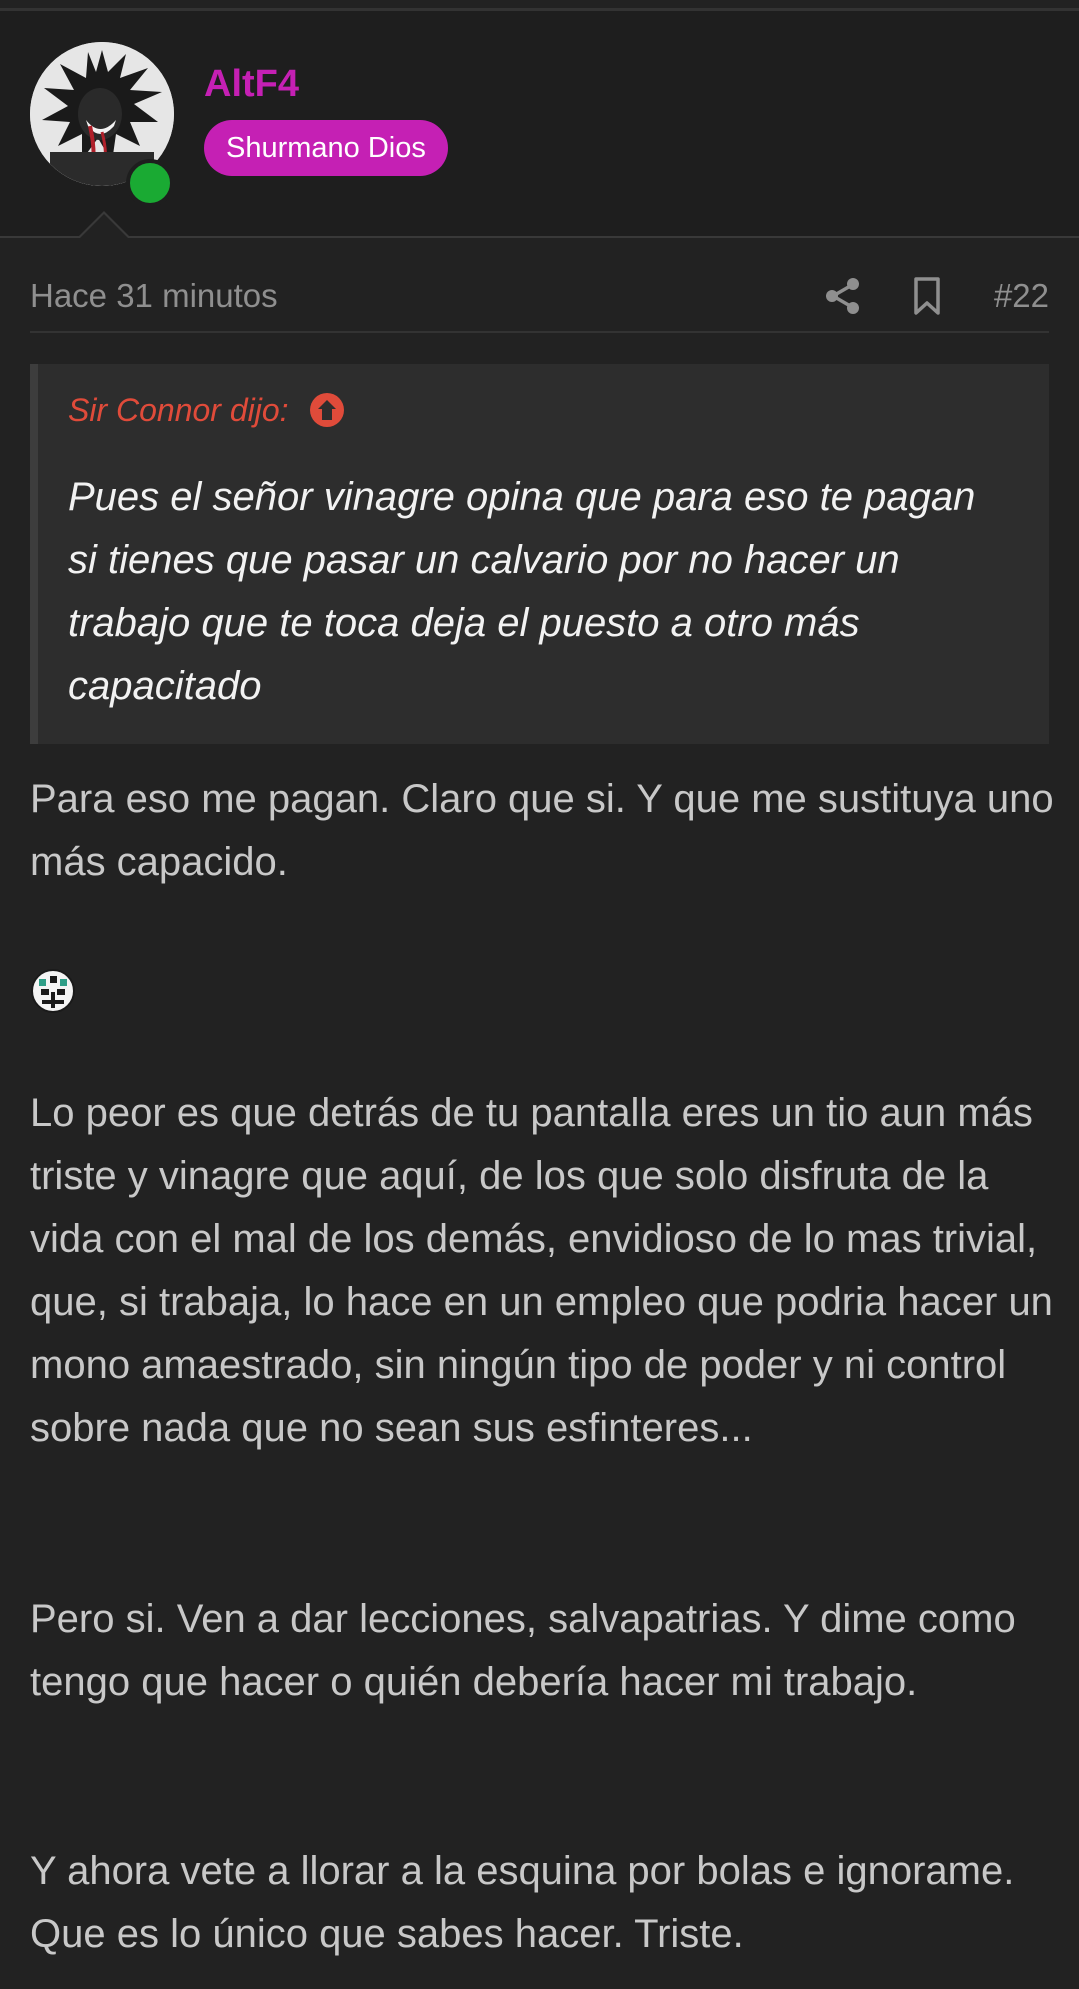  I want to click on post-meta-row: Hace 31 minutos #22, so click(539, 296).